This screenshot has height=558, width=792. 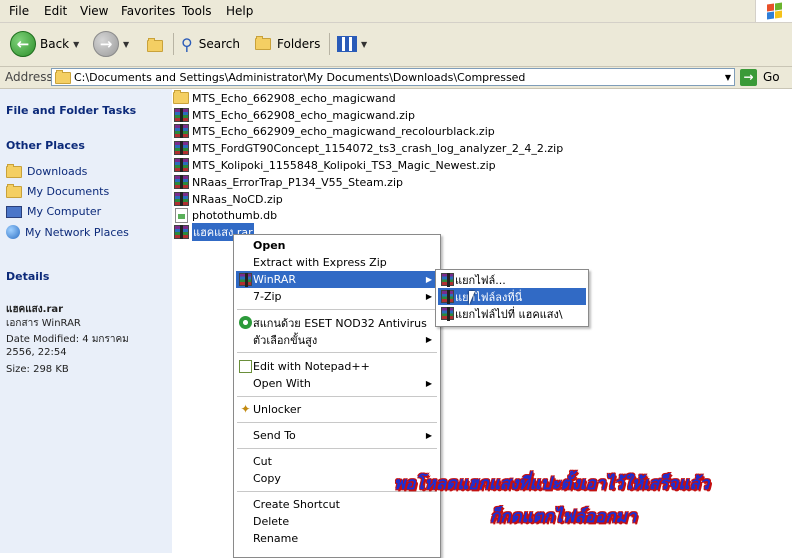 I want to click on place-label: My Computer, so click(x=64, y=211).